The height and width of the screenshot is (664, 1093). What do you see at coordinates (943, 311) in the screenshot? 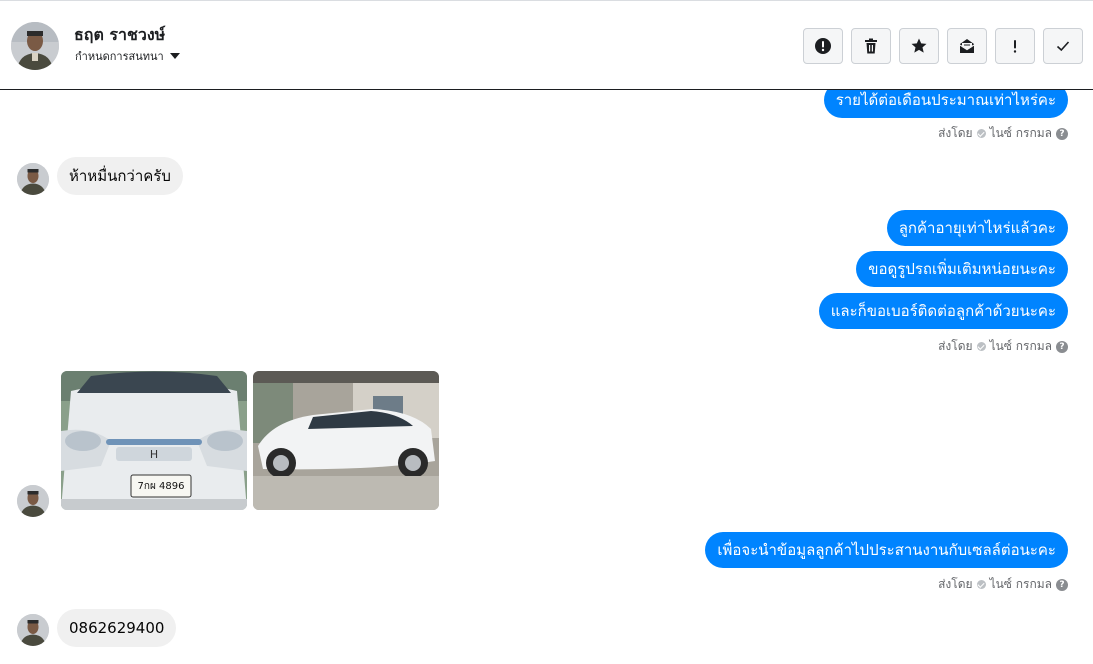
I see `outgoing-message: และก็ขอเบอร์ติดต่อลูกค้าด้วยนะคะ` at bounding box center [943, 311].